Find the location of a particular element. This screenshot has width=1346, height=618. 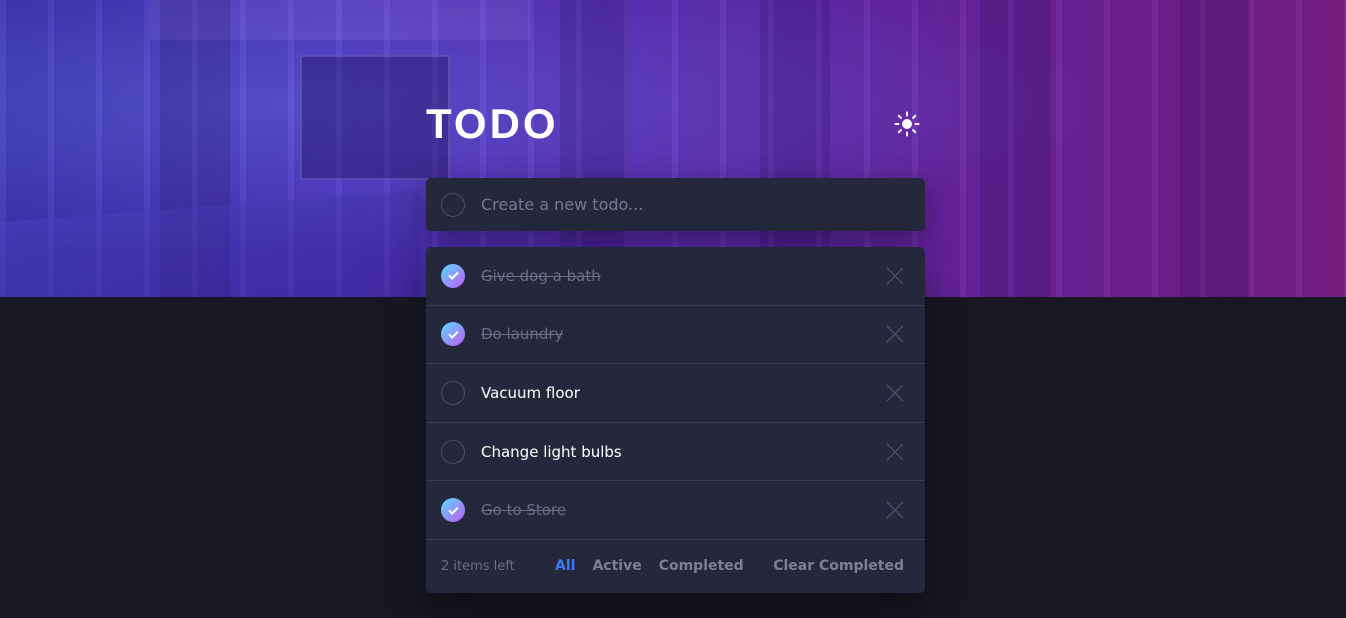

todo-label: Vacuum floor is located at coordinates (530, 392).